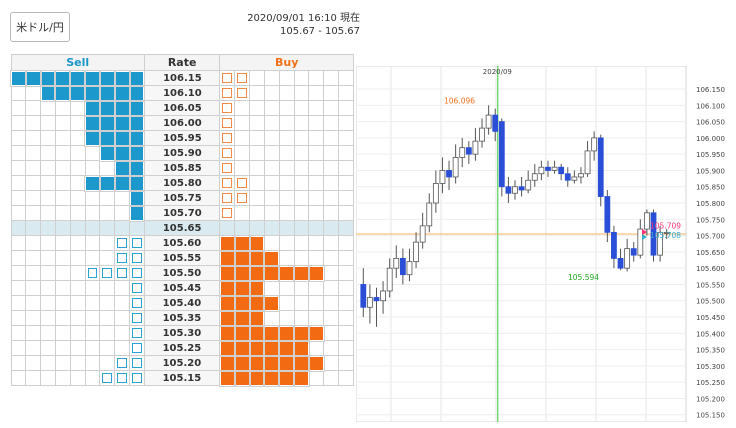 The width and height of the screenshot is (736, 428). Describe the element at coordinates (182, 363) in the screenshot. I see `rate-cell: 105.20` at that location.